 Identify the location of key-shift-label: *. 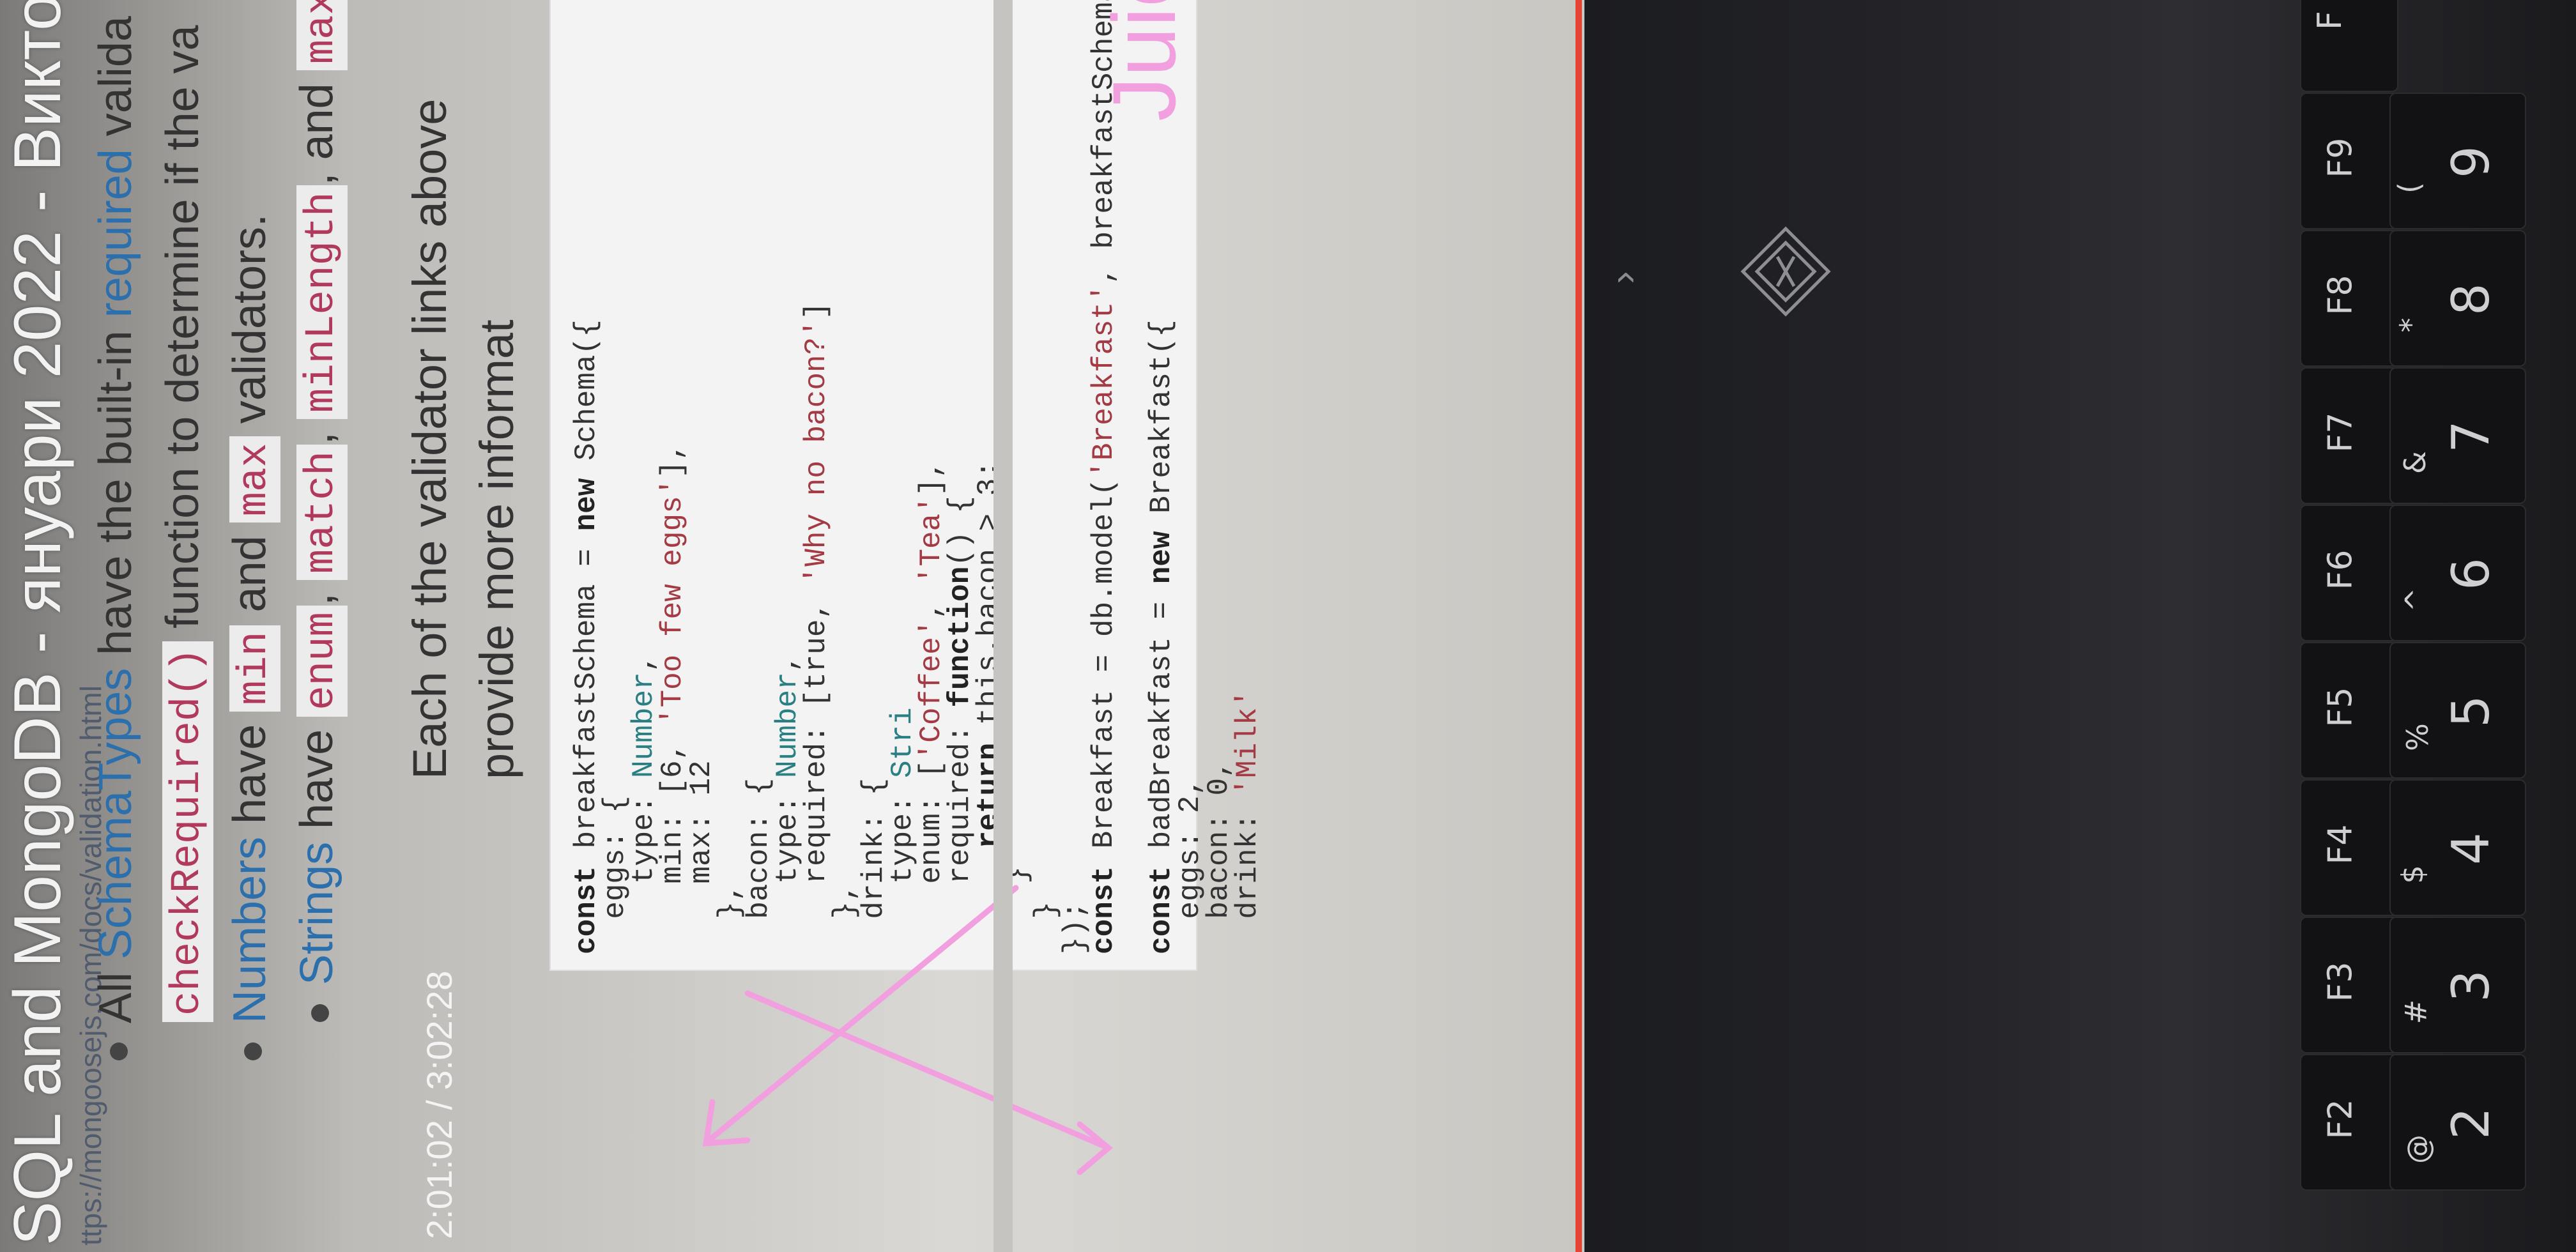
(2410, 325).